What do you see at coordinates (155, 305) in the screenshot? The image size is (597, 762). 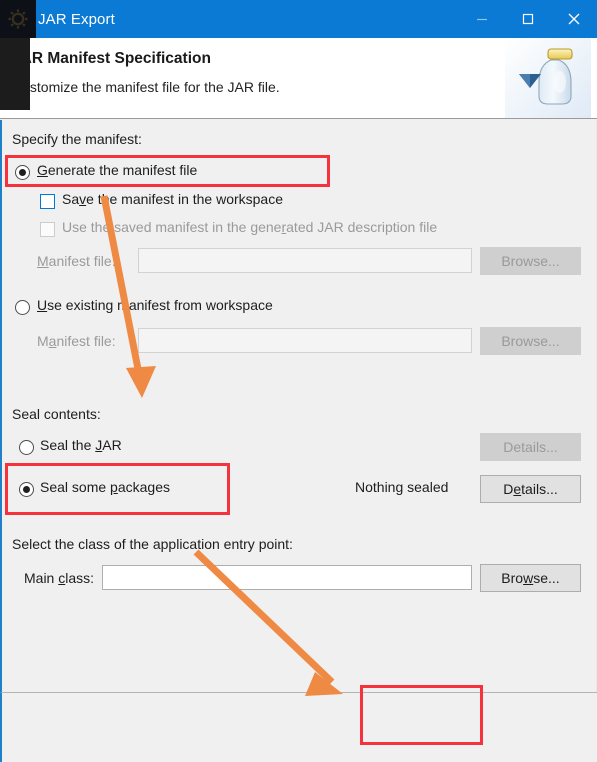 I see `use-existing-manifest-label: Use existing manifest from workspace` at bounding box center [155, 305].